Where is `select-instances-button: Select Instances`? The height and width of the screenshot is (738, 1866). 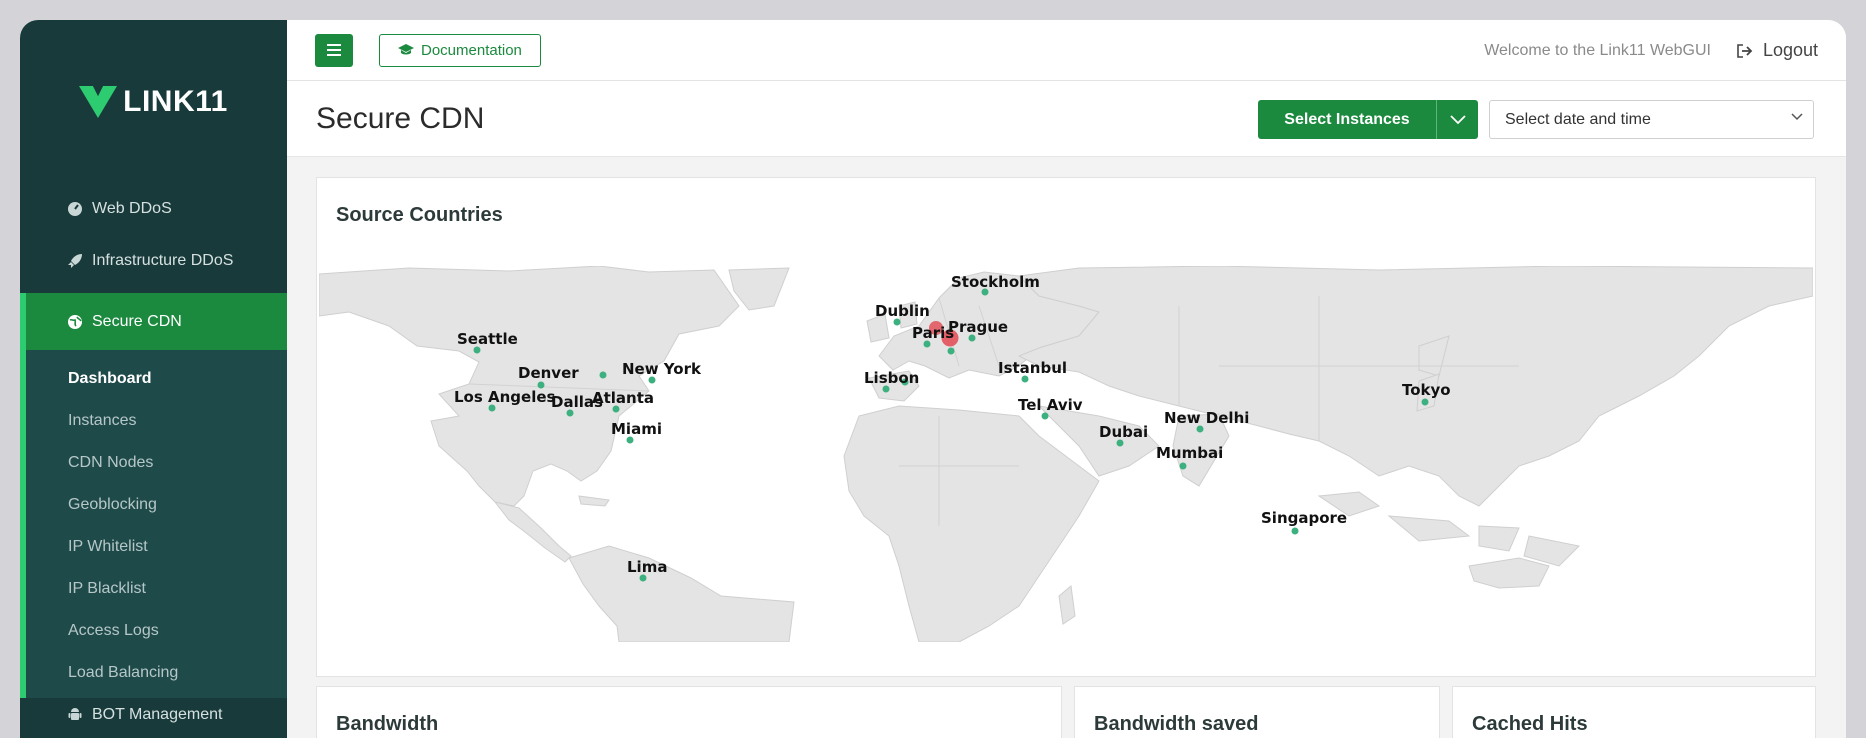
select-instances-button: Select Instances is located at coordinates (1368, 119).